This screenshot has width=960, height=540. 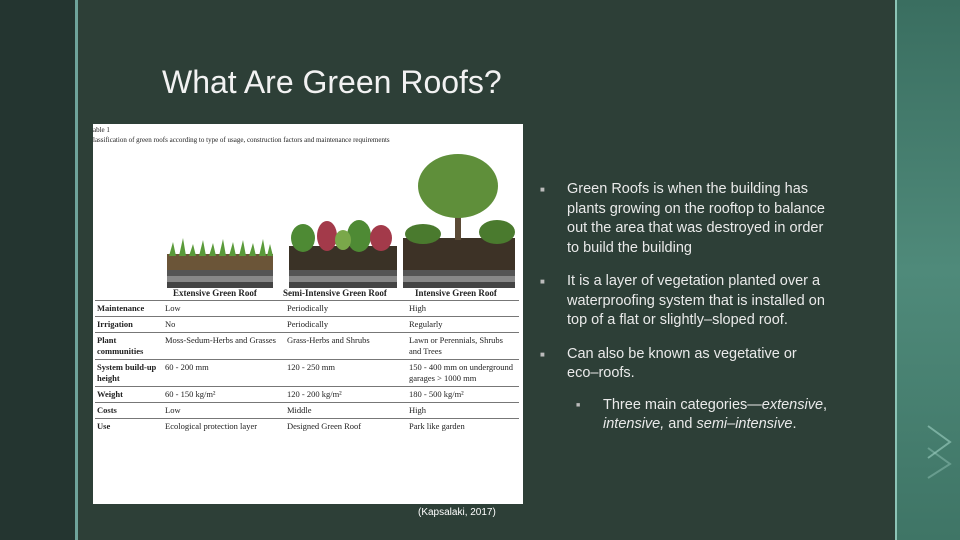 What do you see at coordinates (38, 270) in the screenshot?
I see `left-band` at bounding box center [38, 270].